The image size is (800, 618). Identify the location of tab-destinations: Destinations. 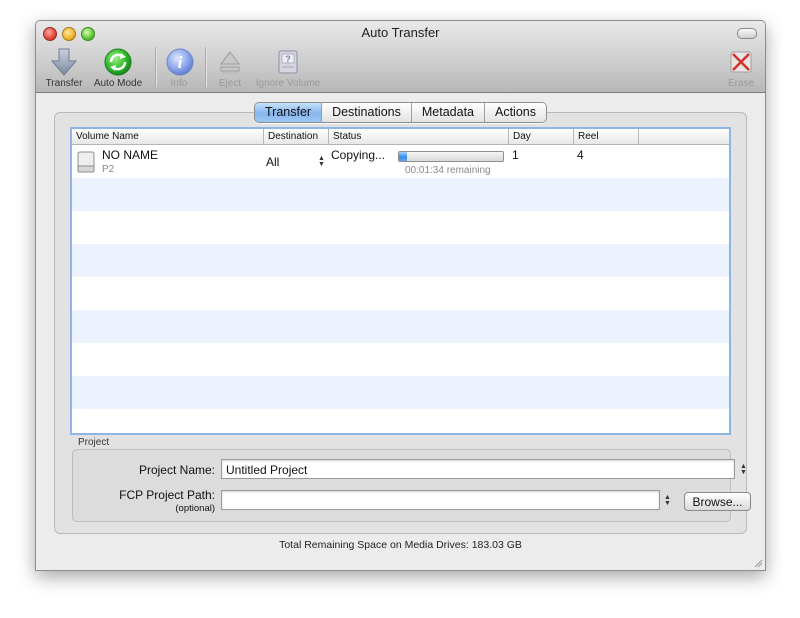
(366, 112).